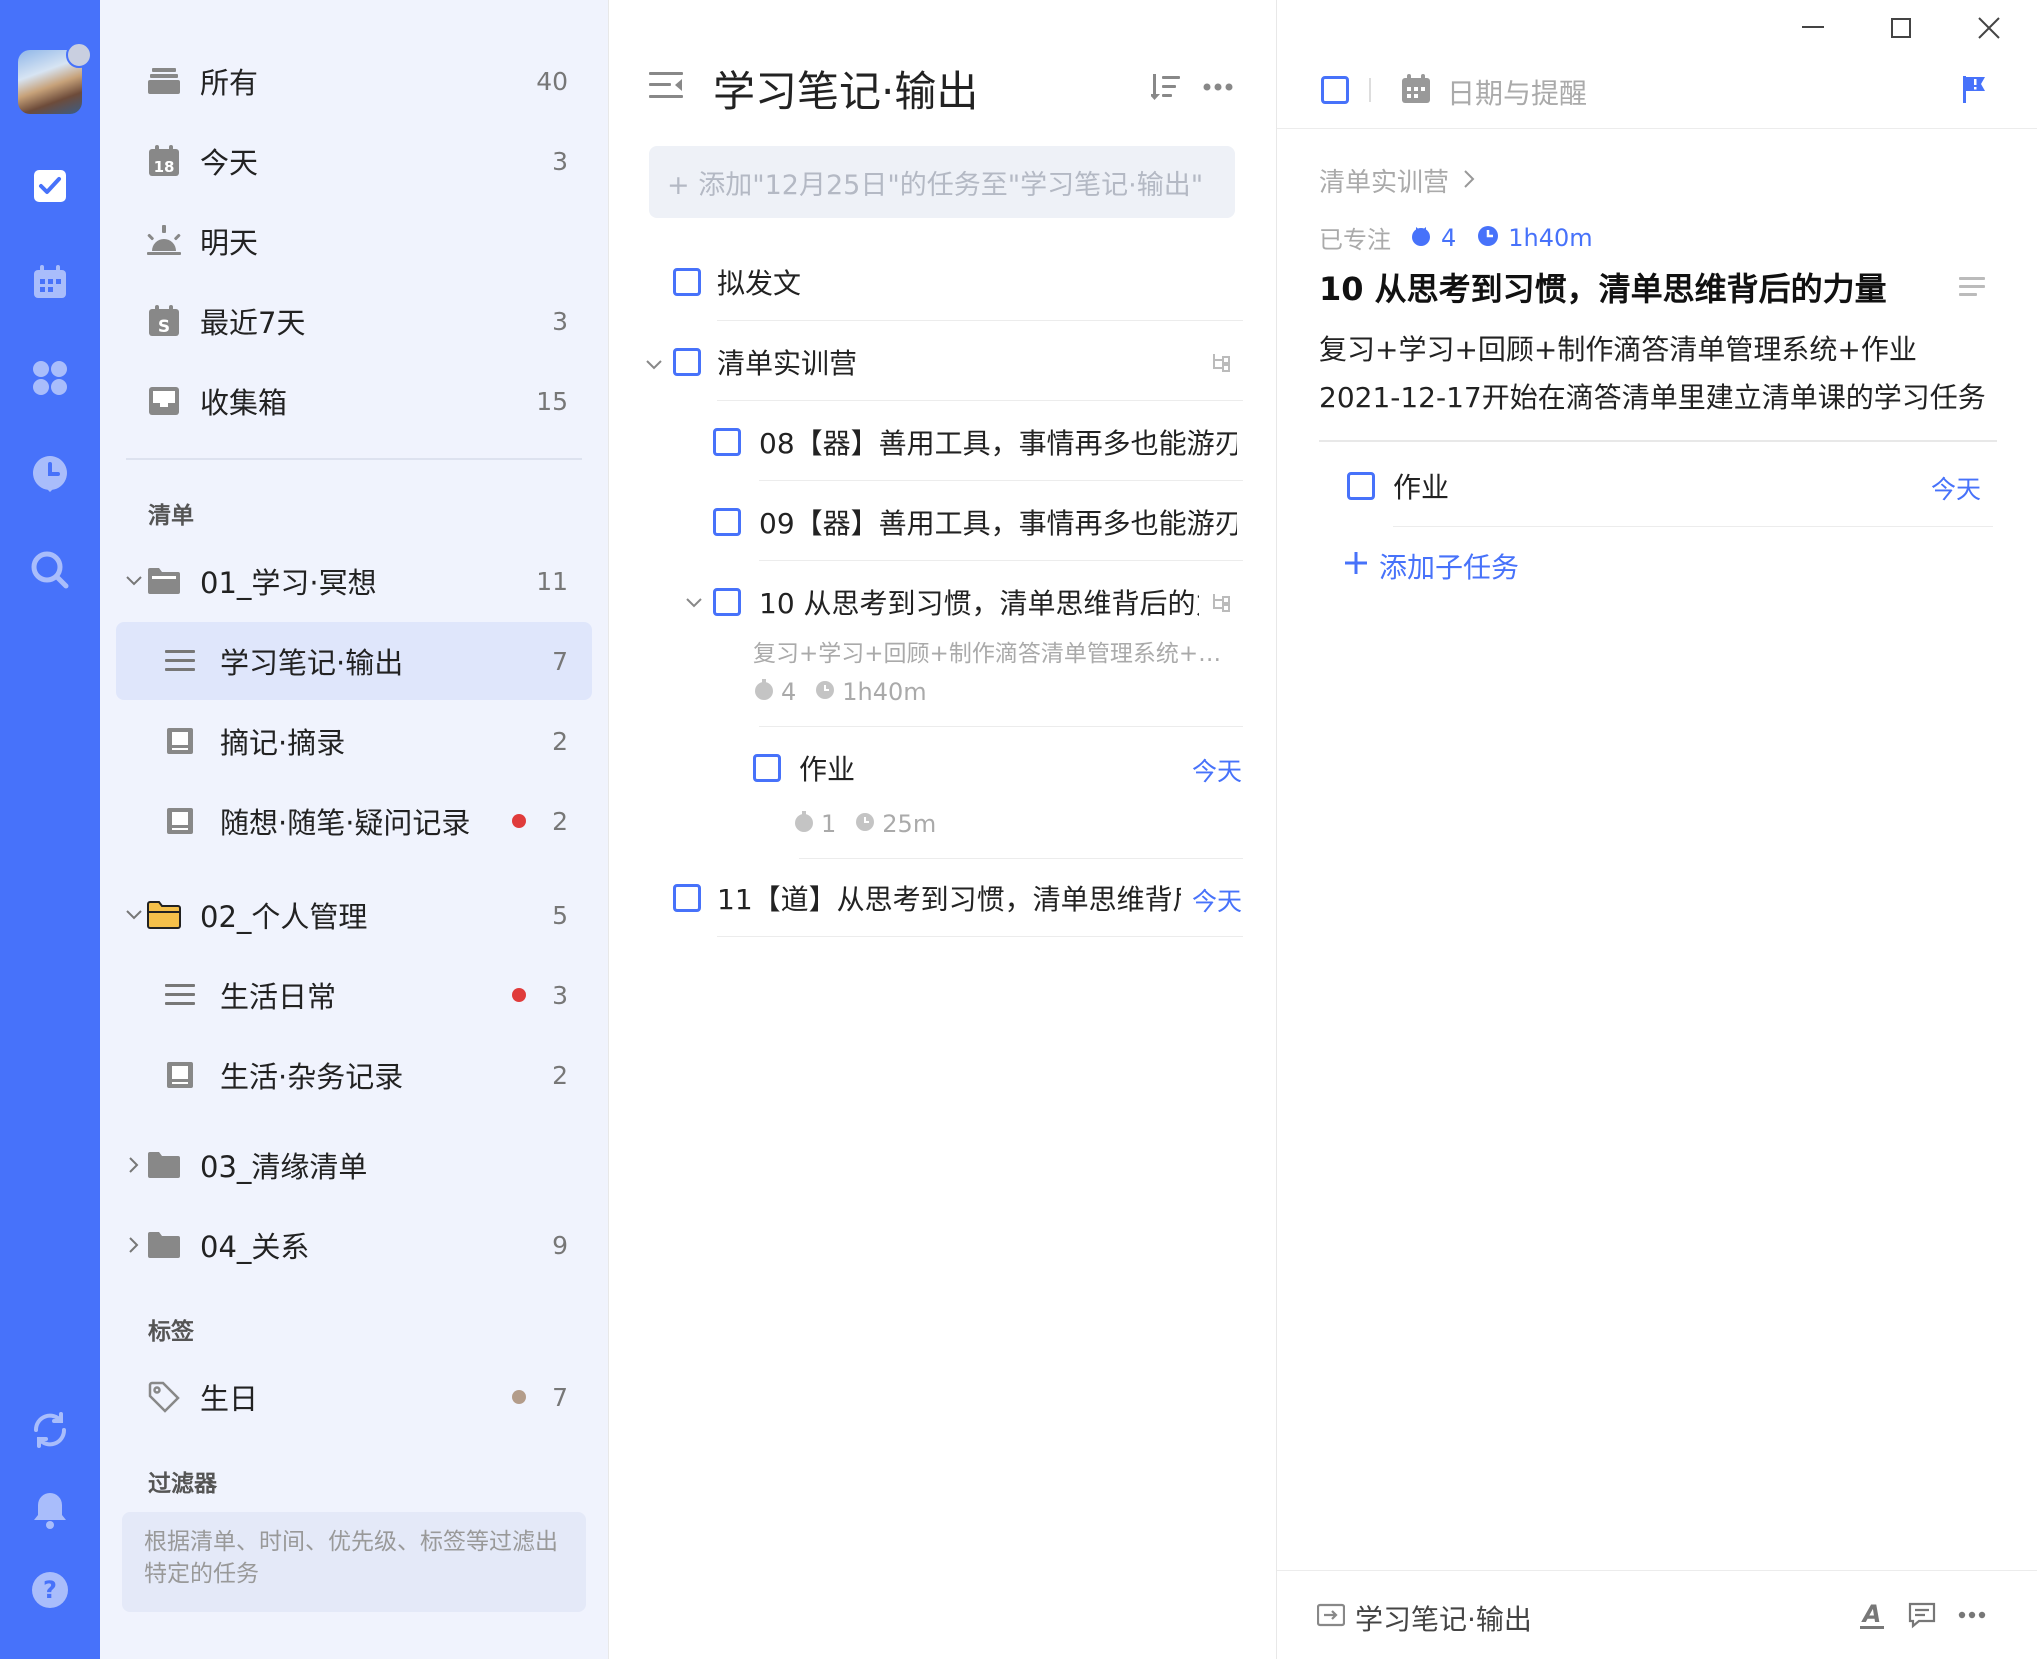  Describe the element at coordinates (560, 1075) in the screenshot. I see `list-count: 2` at that location.